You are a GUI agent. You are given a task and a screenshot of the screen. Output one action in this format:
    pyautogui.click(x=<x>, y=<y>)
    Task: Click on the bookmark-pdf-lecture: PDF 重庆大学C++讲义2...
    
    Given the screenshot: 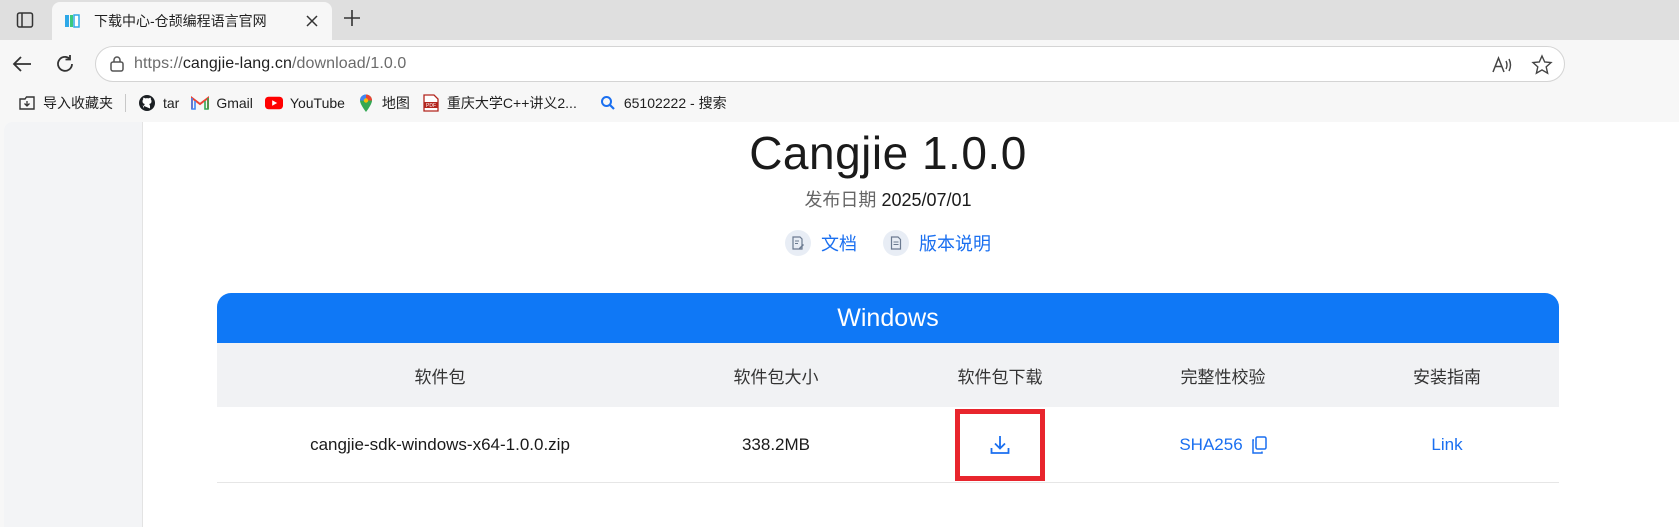 What is the action you would take?
    pyautogui.click(x=499, y=103)
    